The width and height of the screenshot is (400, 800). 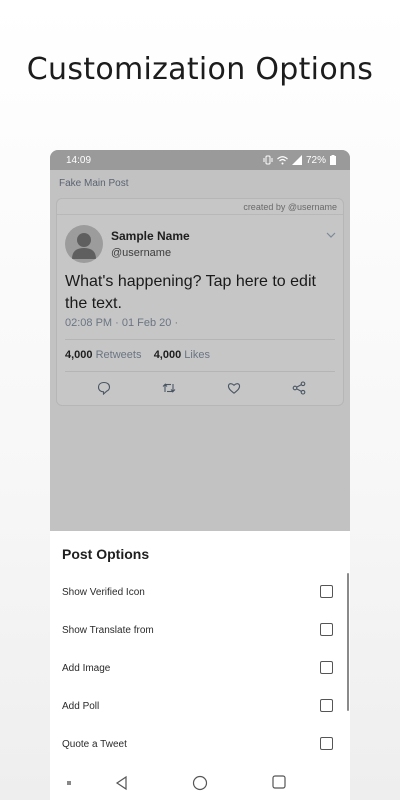 I want to click on engagement-stats: 4,000 Retweets 4,000 Likes, so click(x=137, y=355).